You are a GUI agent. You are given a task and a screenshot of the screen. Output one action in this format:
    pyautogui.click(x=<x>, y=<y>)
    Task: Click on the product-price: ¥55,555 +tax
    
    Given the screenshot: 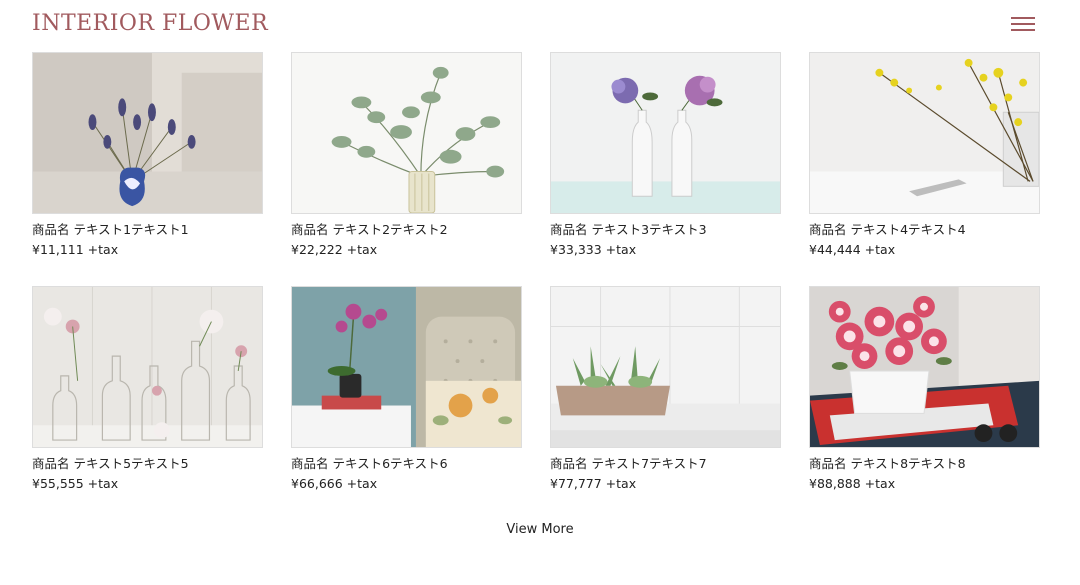 What is the action you would take?
    pyautogui.click(x=75, y=483)
    